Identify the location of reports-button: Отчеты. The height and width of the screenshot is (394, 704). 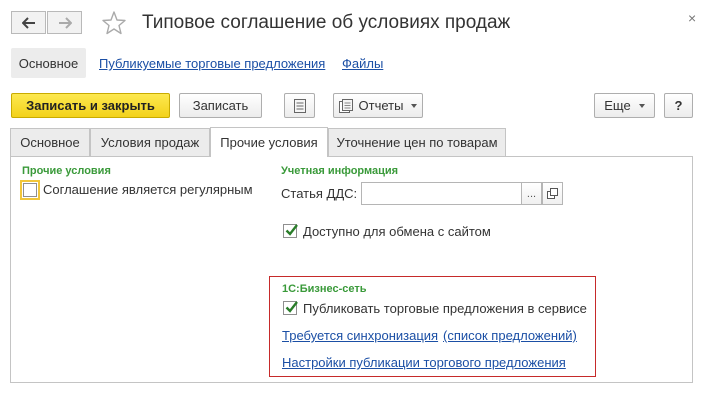
(378, 105).